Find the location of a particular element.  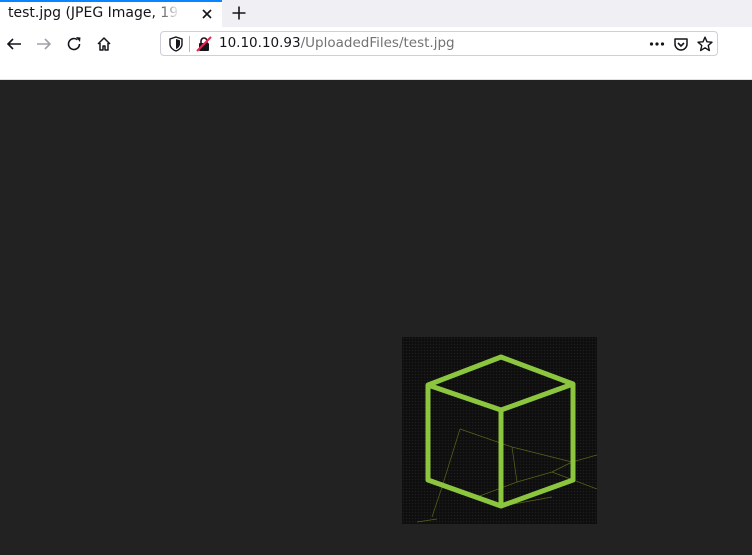

plus-icon is located at coordinates (239, 13).